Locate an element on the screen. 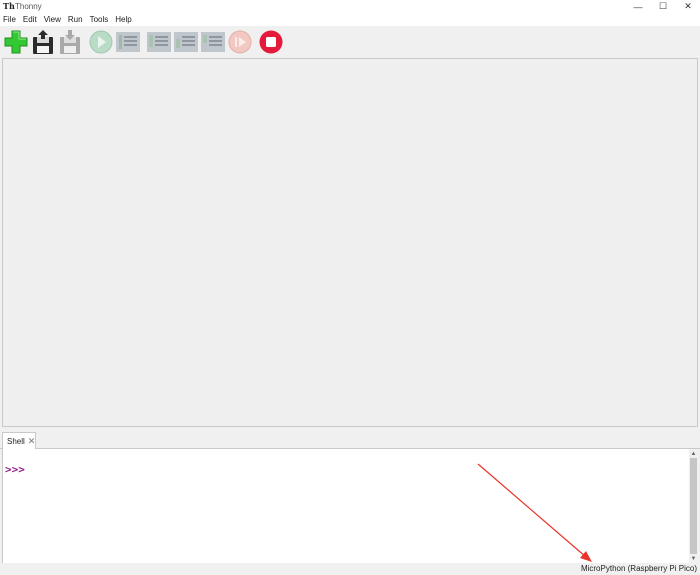  stop-icon is located at coordinates (271, 42).